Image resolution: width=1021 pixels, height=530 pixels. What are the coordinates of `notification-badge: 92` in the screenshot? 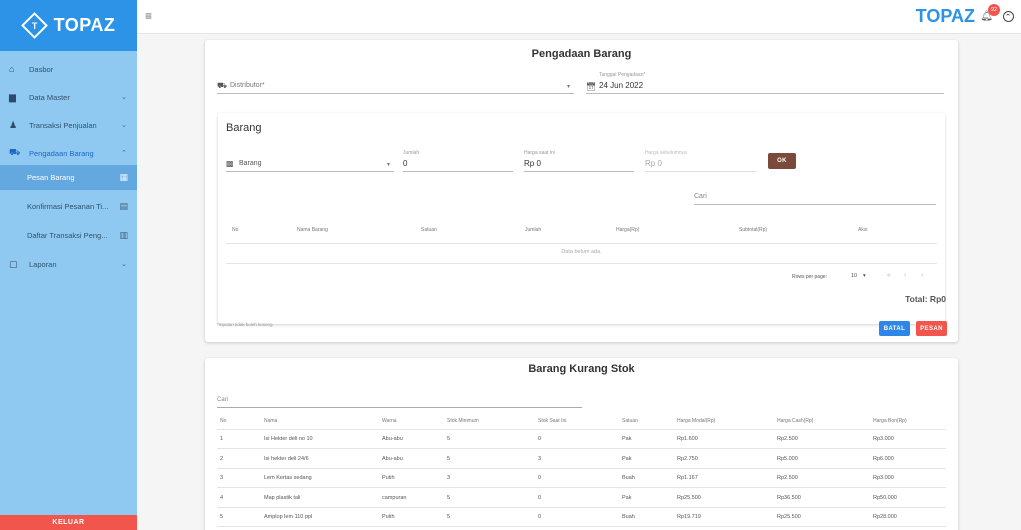 It's located at (994, 10).